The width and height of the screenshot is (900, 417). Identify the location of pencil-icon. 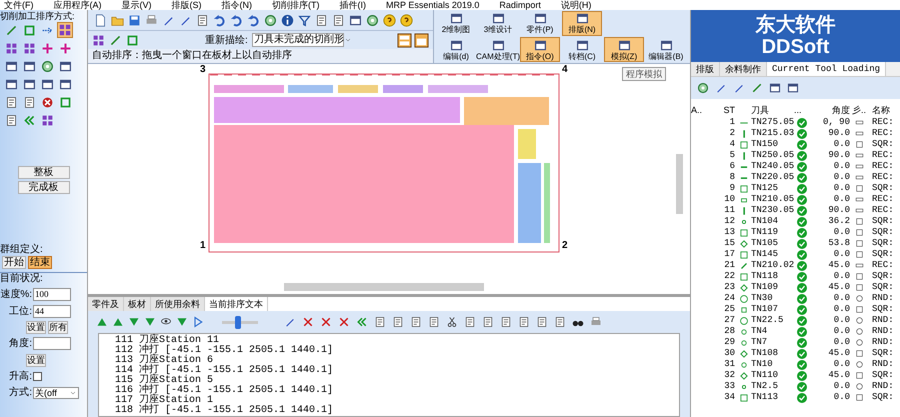
(739, 88).